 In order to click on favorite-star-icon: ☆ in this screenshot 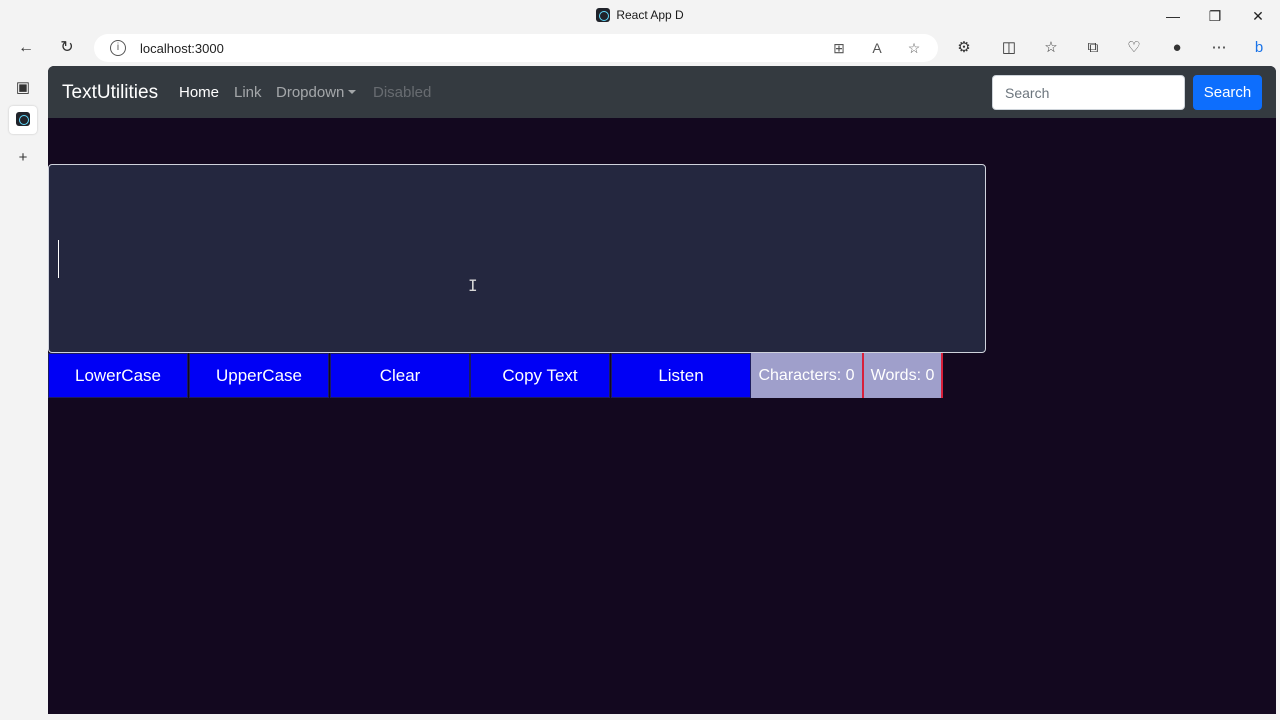, I will do `click(914, 48)`.